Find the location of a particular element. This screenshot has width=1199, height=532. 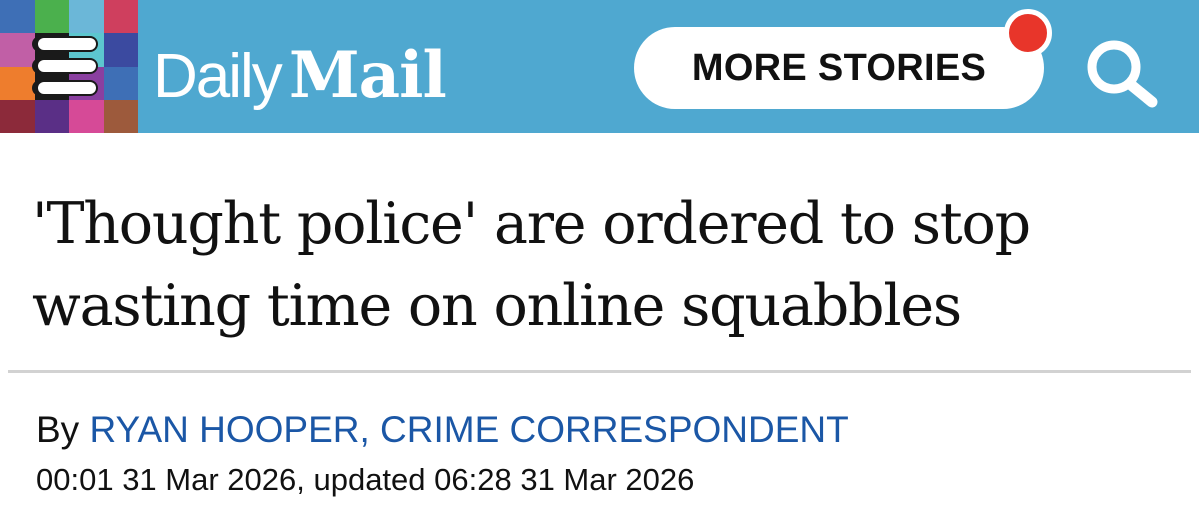

daily-mail-logo: Daily Mail is located at coordinates (300, 70).